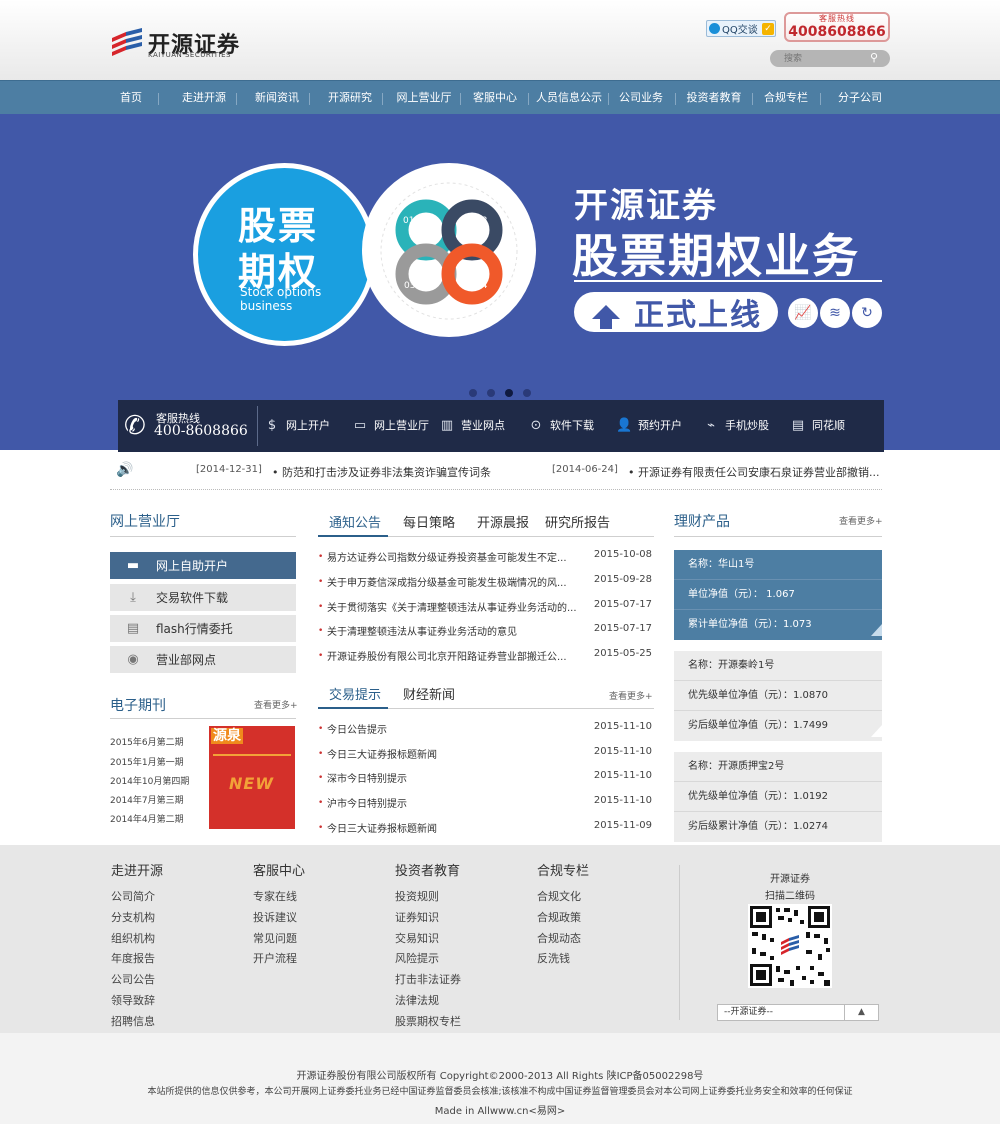 This screenshot has width=1000, height=1124. Describe the element at coordinates (147, 818) in the screenshot. I see `emagazine-issue-link: 2014年4月第二期` at that location.